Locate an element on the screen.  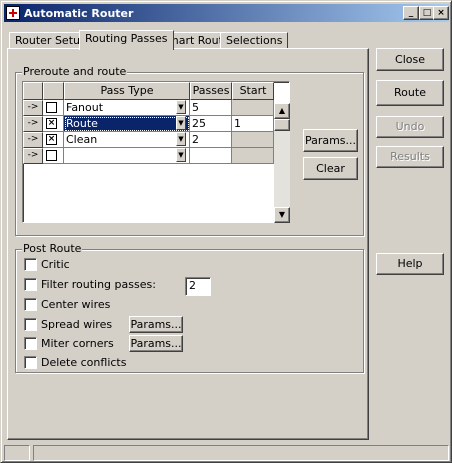
filter-passes-input: 2 is located at coordinates (198, 286).